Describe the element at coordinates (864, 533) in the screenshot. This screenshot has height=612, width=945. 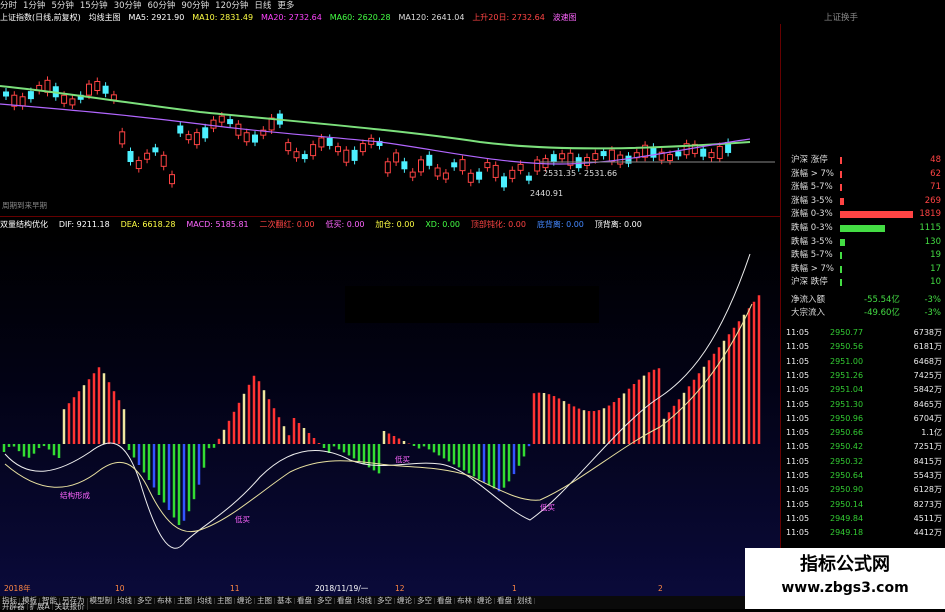
I see `tick-row: 11:05 2949.18 4412万` at that location.